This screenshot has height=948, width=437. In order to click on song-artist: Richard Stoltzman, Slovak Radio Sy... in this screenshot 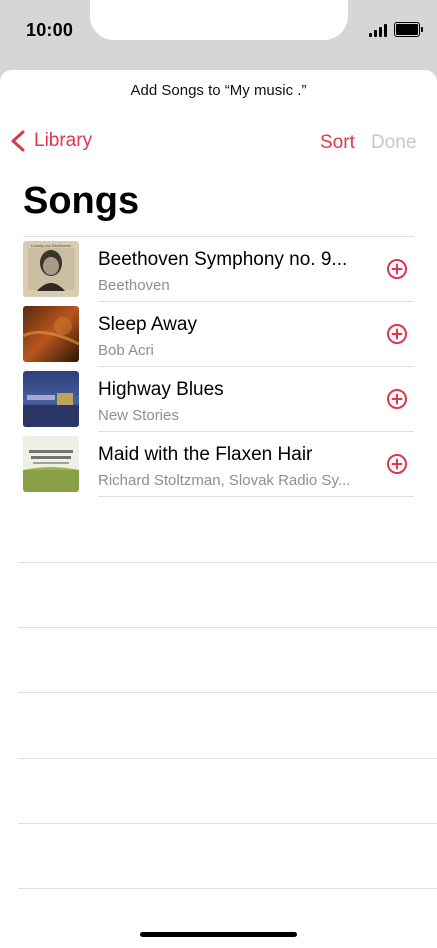, I will do `click(224, 480)`.